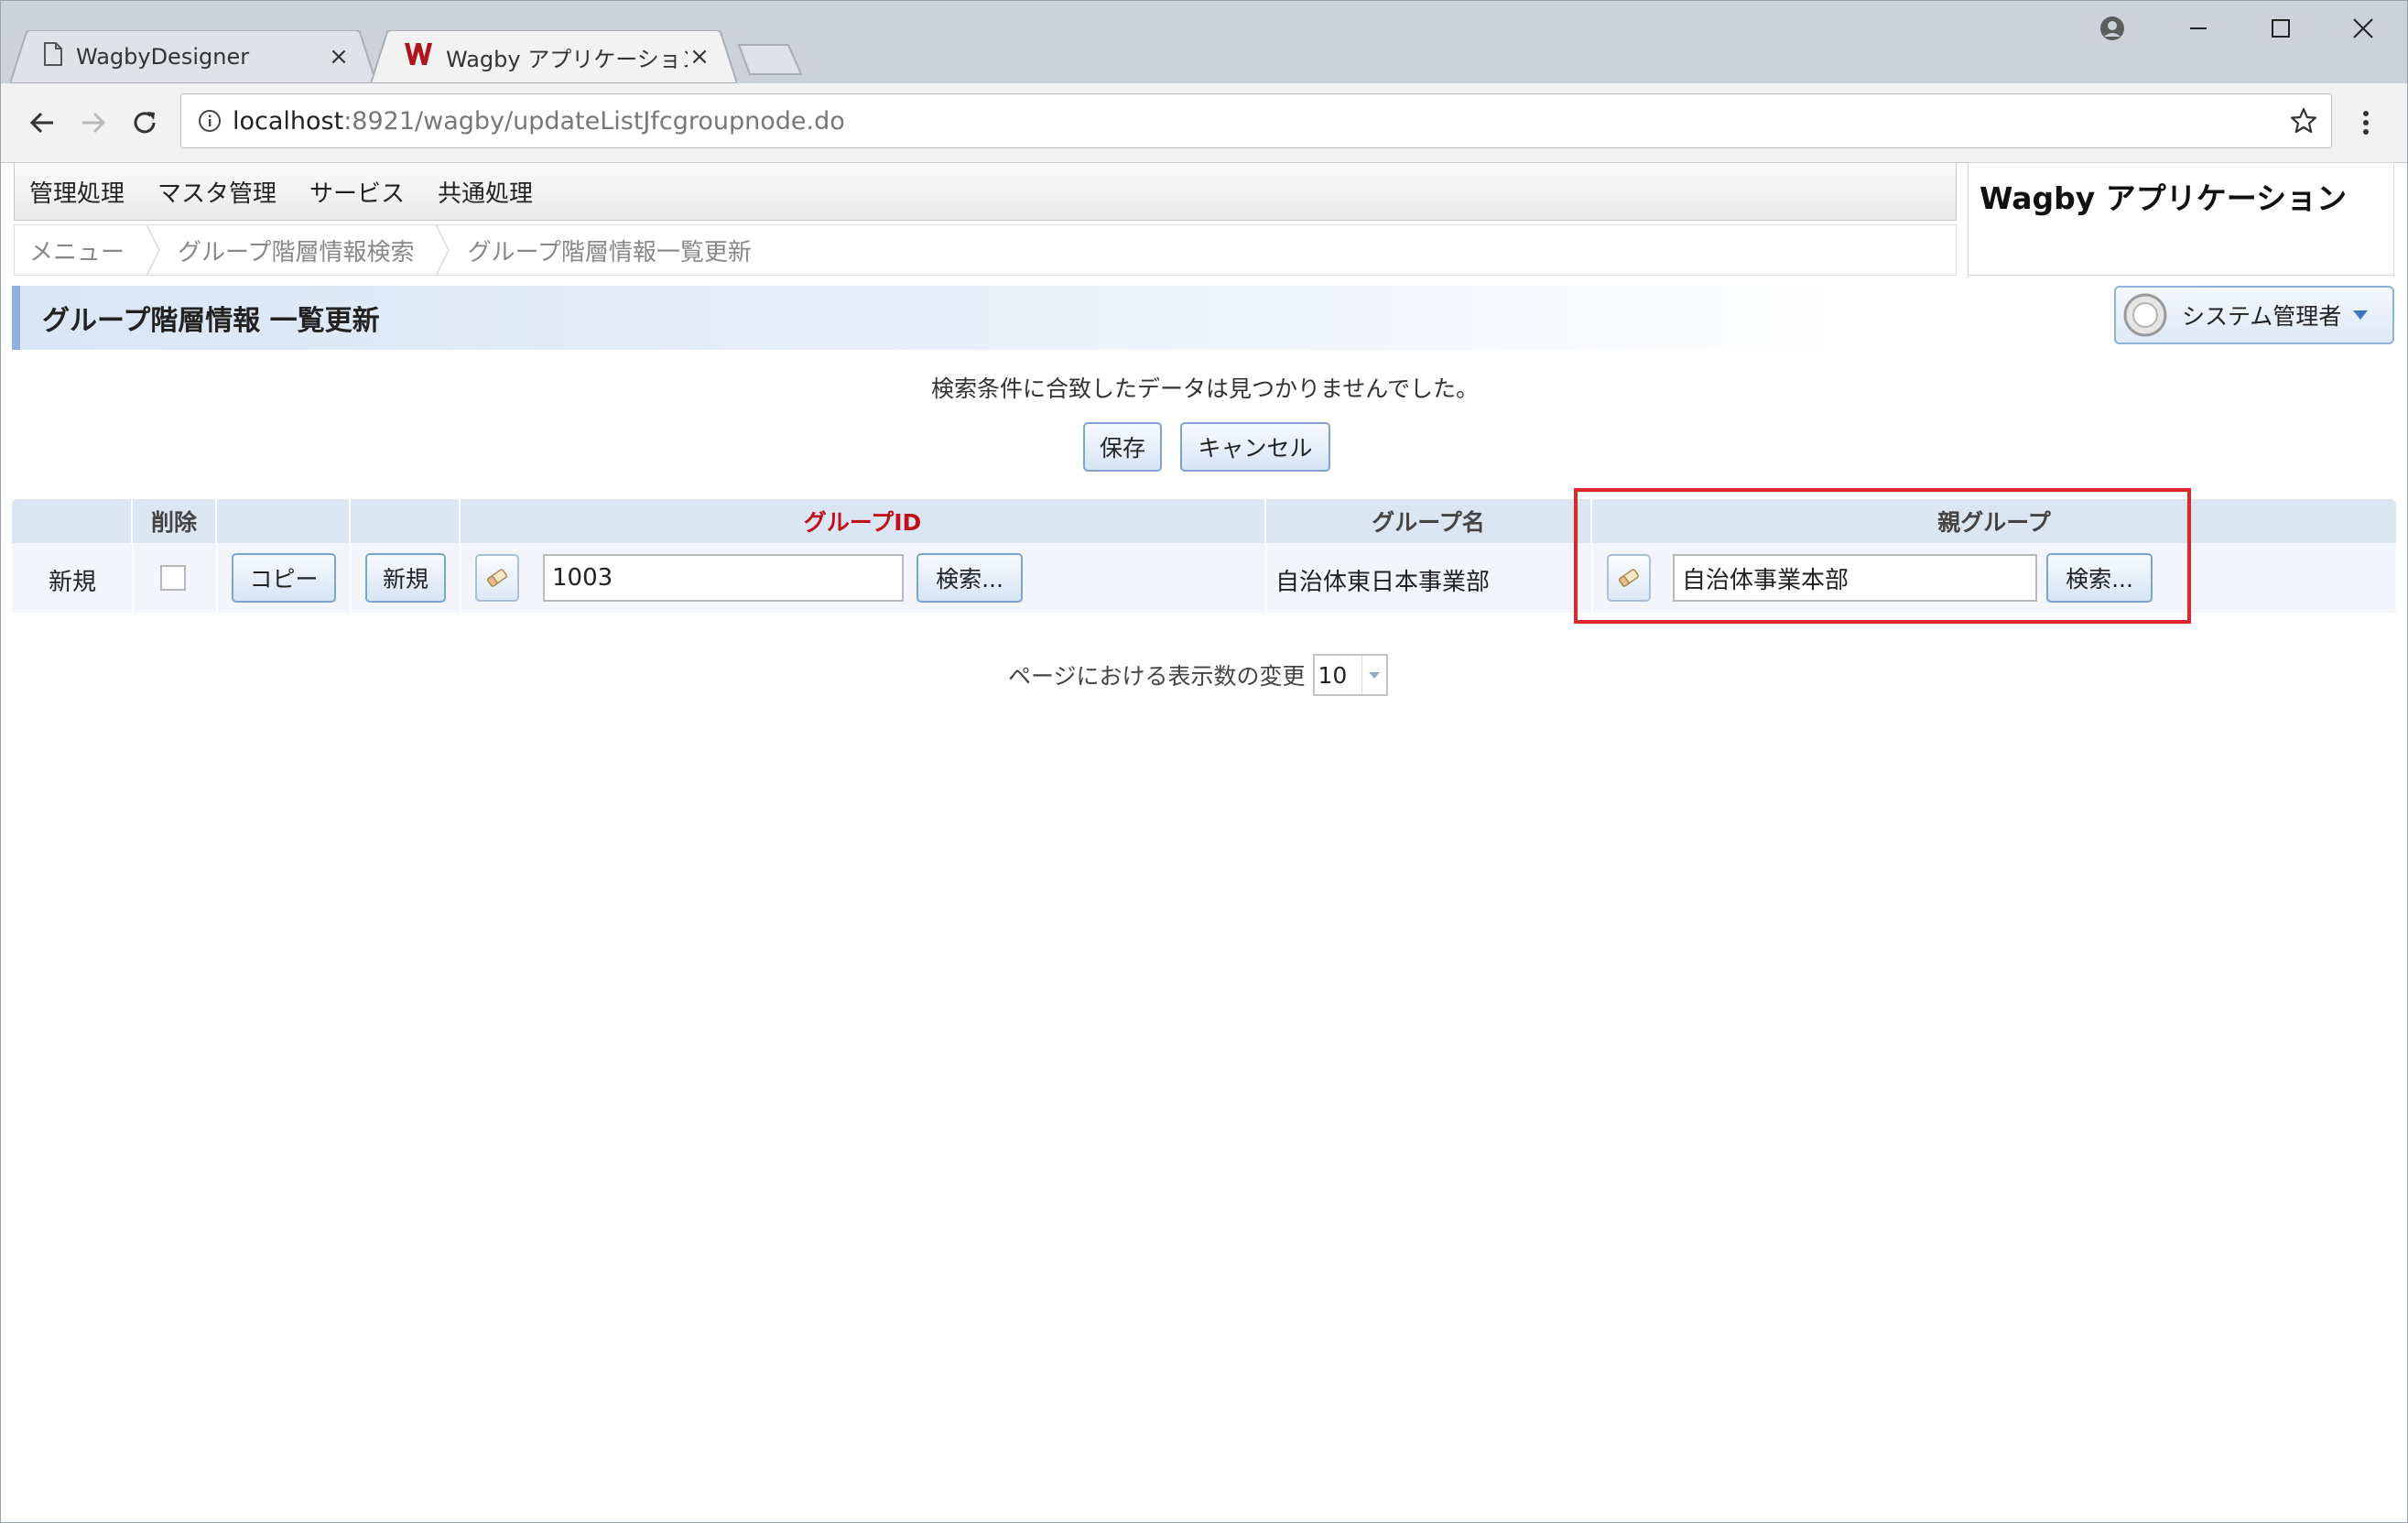 The image size is (2408, 1523). I want to click on breadcrumb-current: グループ階層情報一覧更新, so click(609, 252).